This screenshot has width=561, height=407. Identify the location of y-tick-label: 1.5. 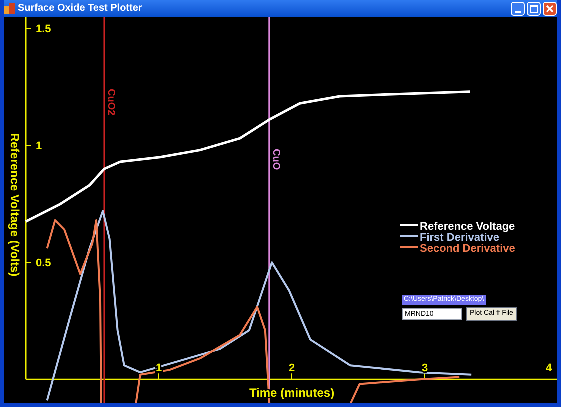
(44, 30).